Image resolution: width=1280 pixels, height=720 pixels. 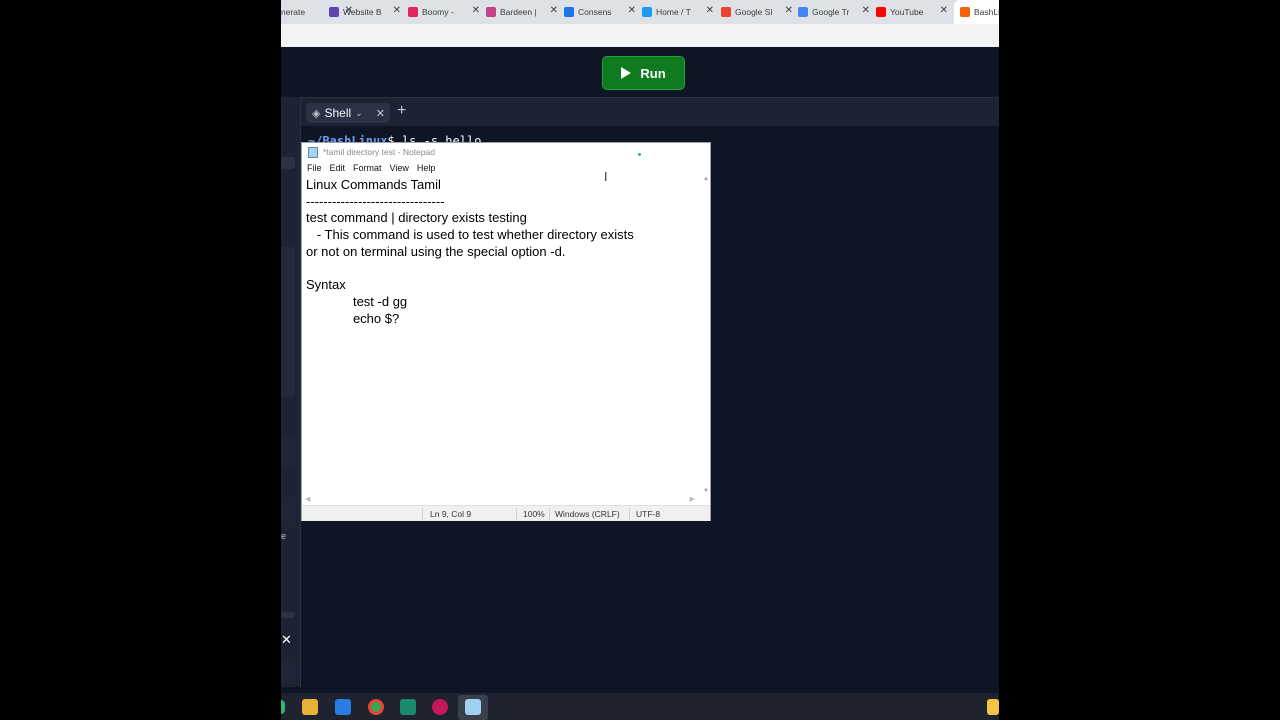 What do you see at coordinates (343, 707) in the screenshot?
I see `store-icon` at bounding box center [343, 707].